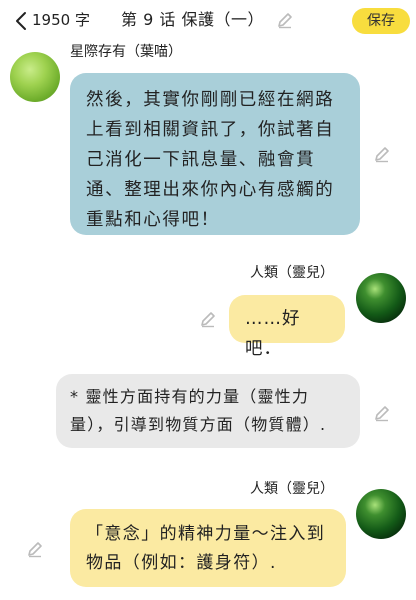 The image size is (416, 600). I want to click on chevron-left-icon, so click(23, 21).